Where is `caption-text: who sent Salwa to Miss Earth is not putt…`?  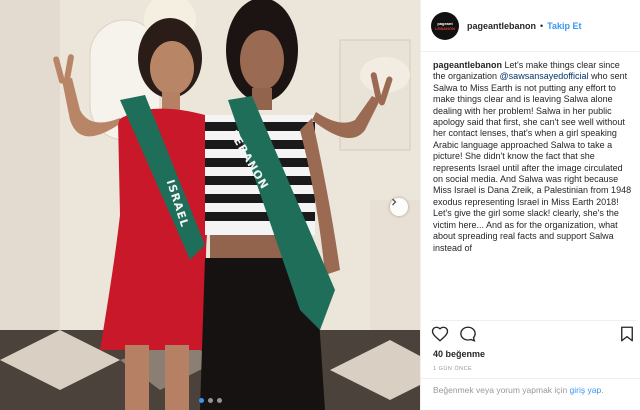
caption-text: who sent Salwa to Miss Earth is not putt… is located at coordinates (532, 139).